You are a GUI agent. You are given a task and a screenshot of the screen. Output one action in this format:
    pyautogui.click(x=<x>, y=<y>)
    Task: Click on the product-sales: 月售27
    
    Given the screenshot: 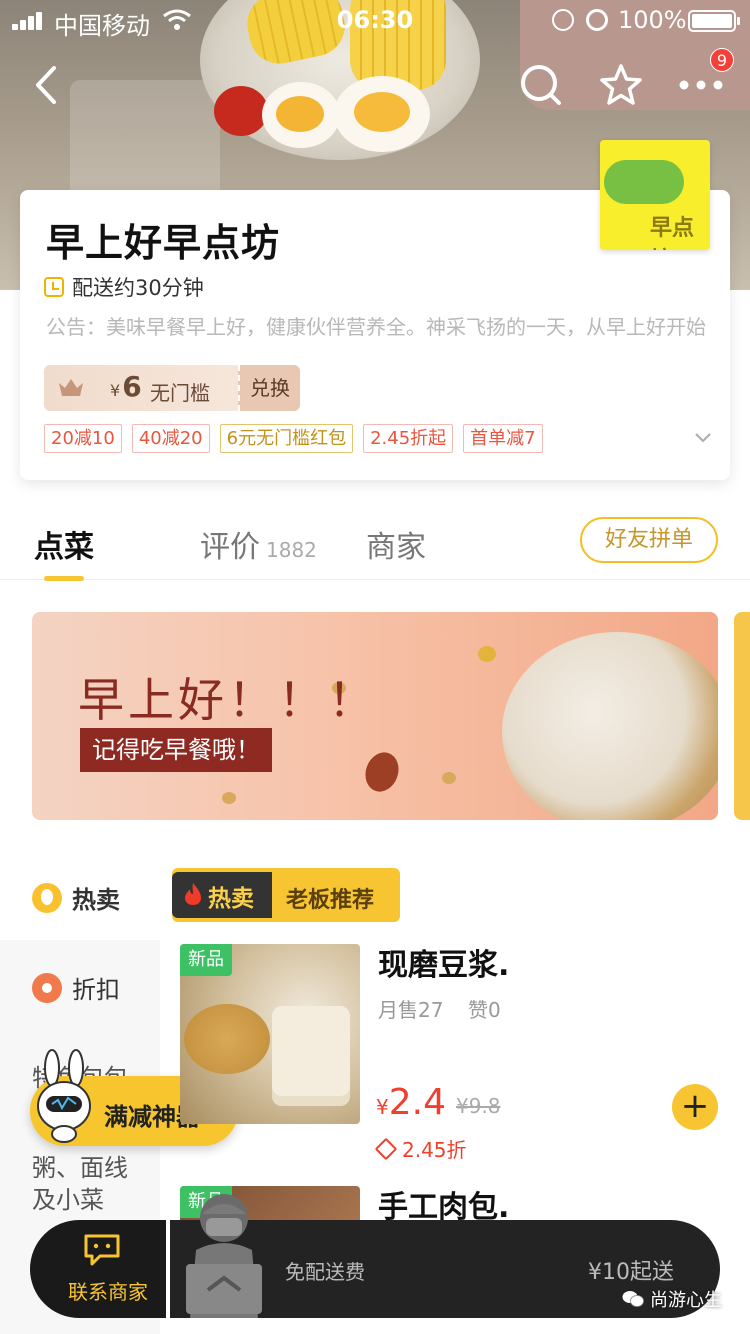 What is the action you would take?
    pyautogui.click(x=411, y=1010)
    